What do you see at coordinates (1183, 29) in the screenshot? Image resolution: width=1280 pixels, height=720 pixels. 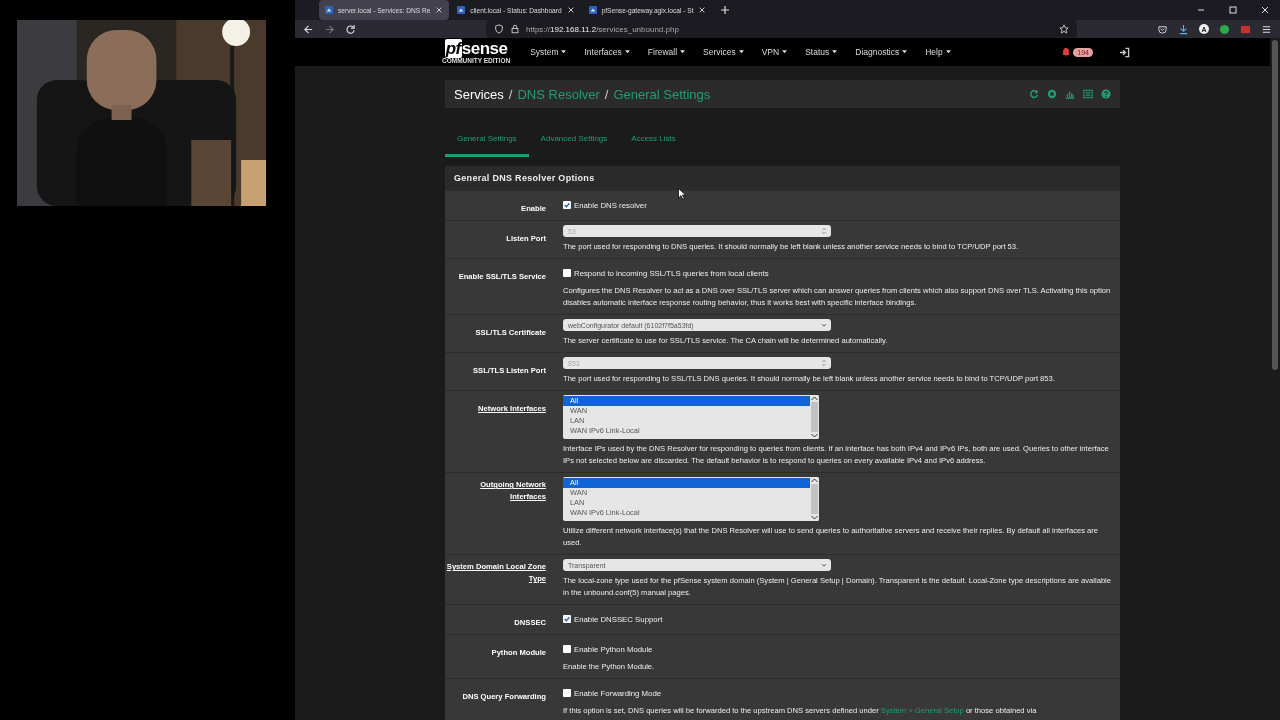 I see `download-icon` at bounding box center [1183, 29].